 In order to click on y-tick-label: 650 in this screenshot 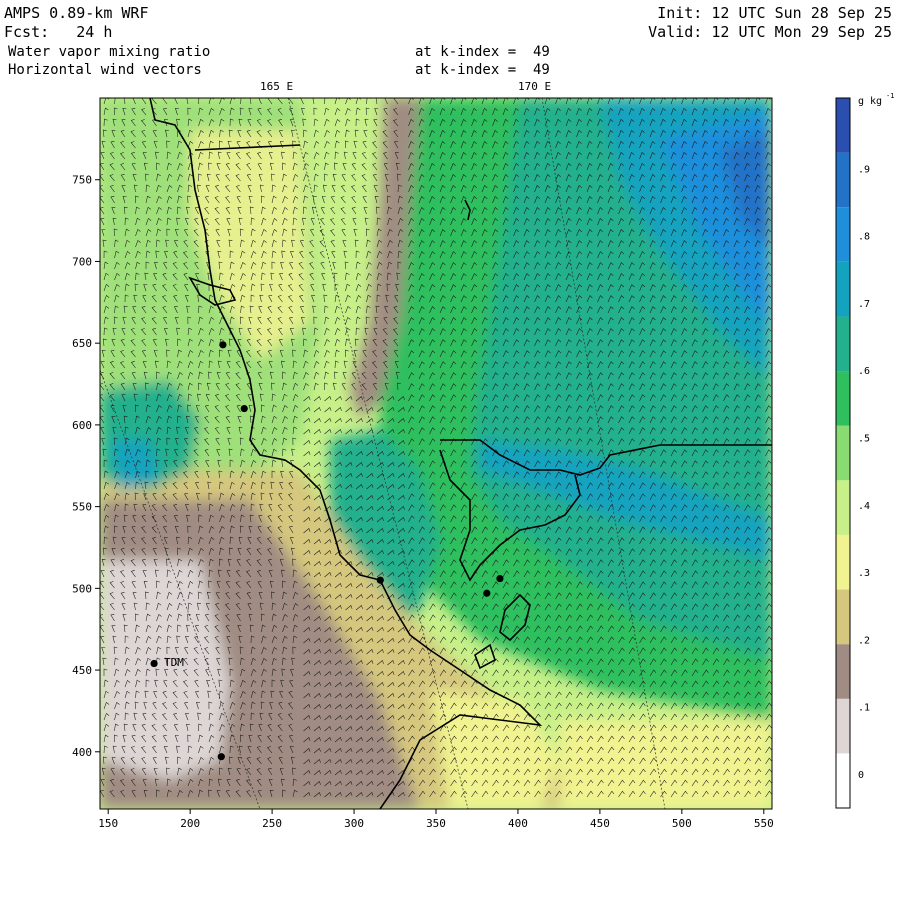, I will do `click(82, 343)`.